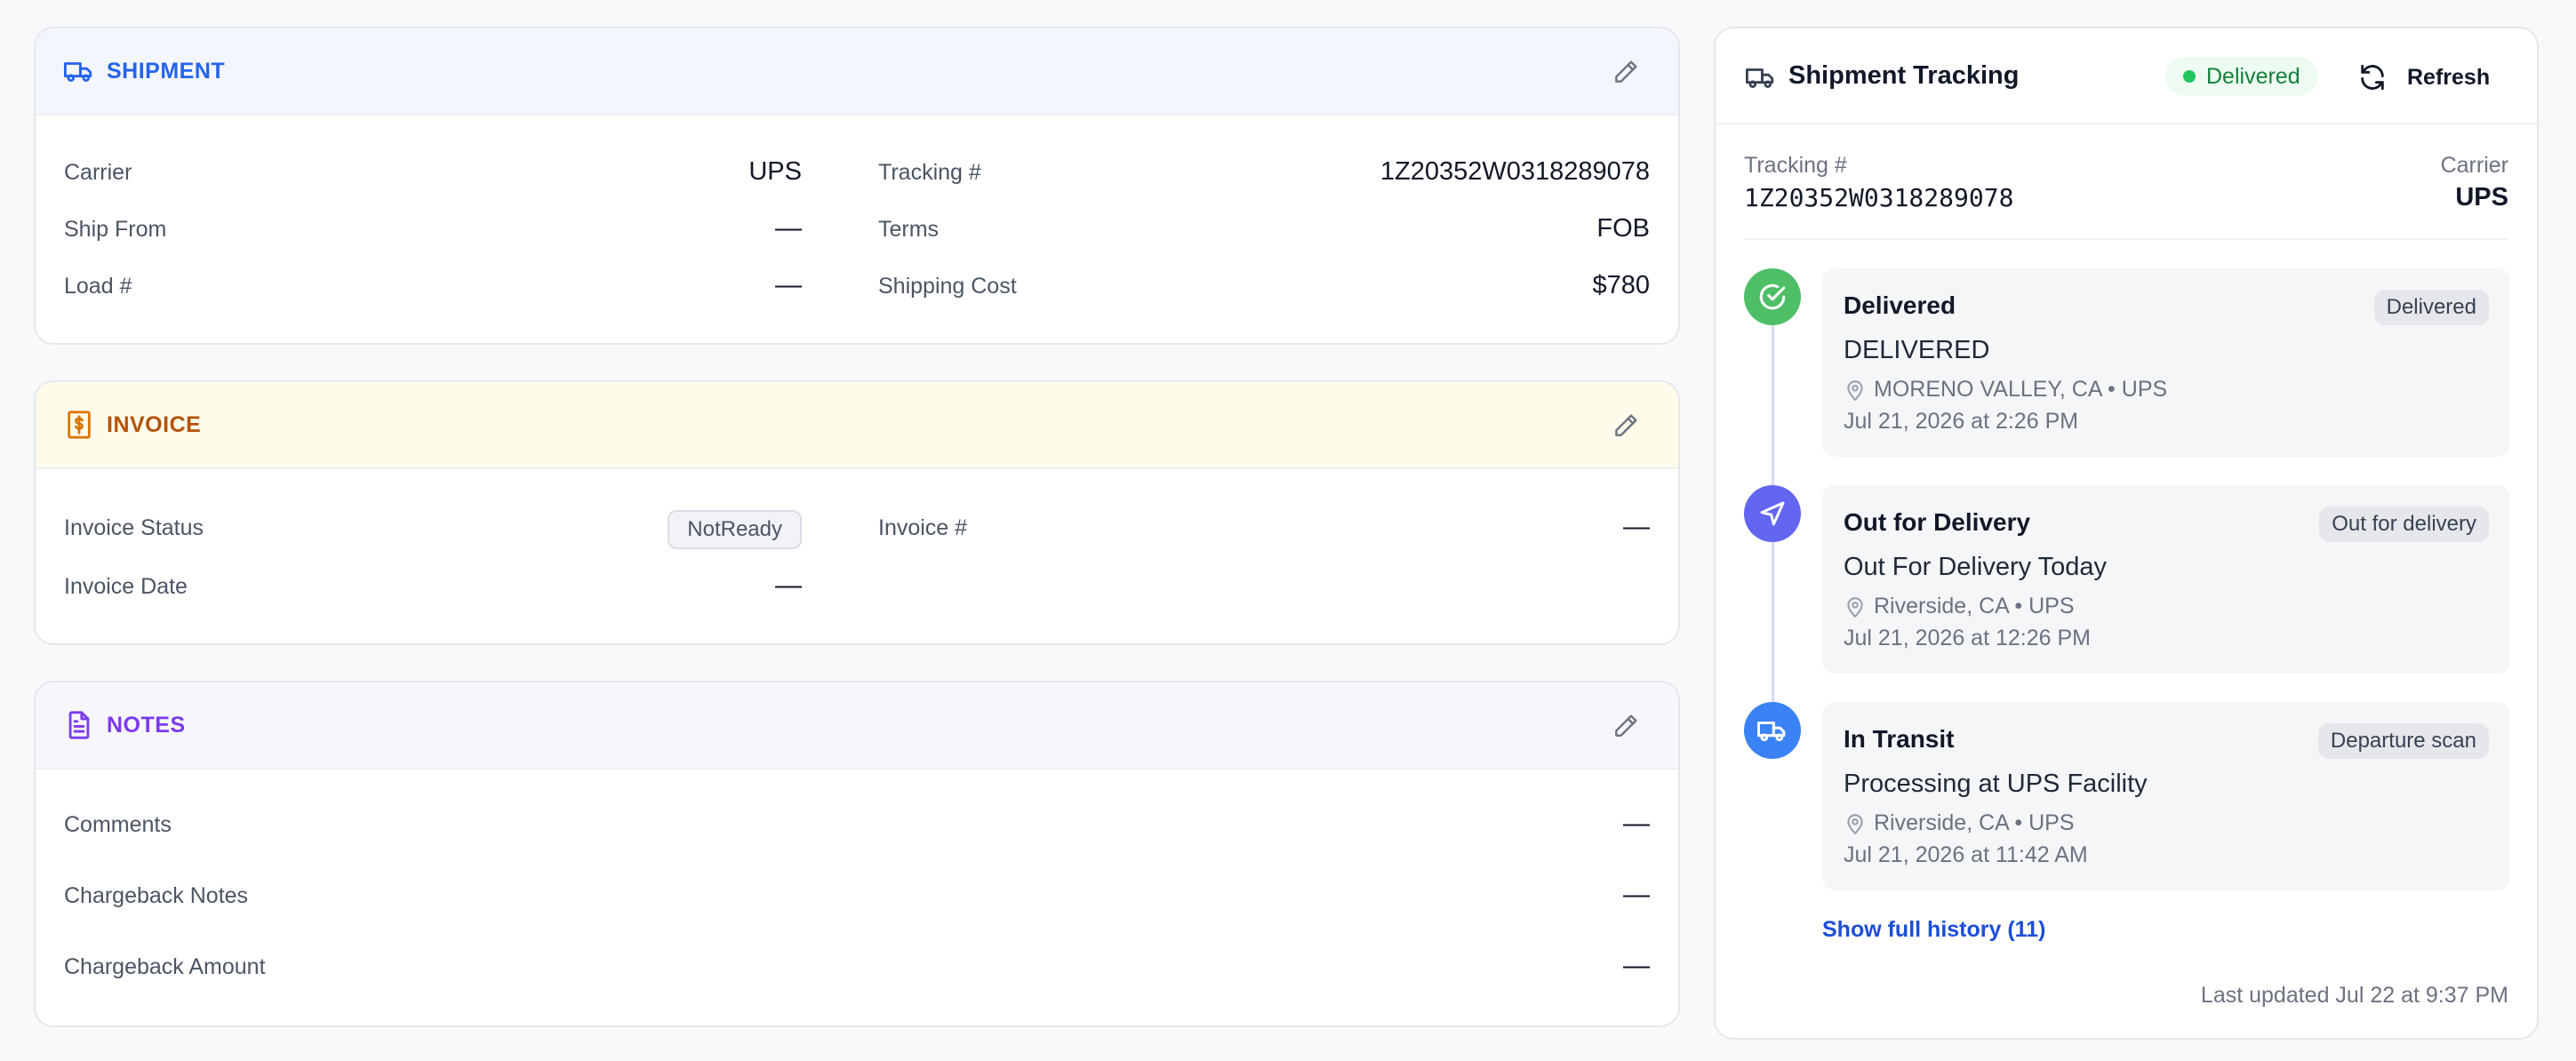 Image resolution: width=2576 pixels, height=1061 pixels. Describe the element at coordinates (2403, 741) in the screenshot. I see `event-badge: Departure scan` at that location.